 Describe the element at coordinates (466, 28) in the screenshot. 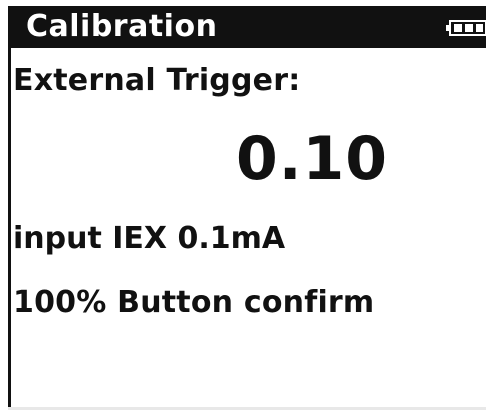

I see `battery-icon` at that location.